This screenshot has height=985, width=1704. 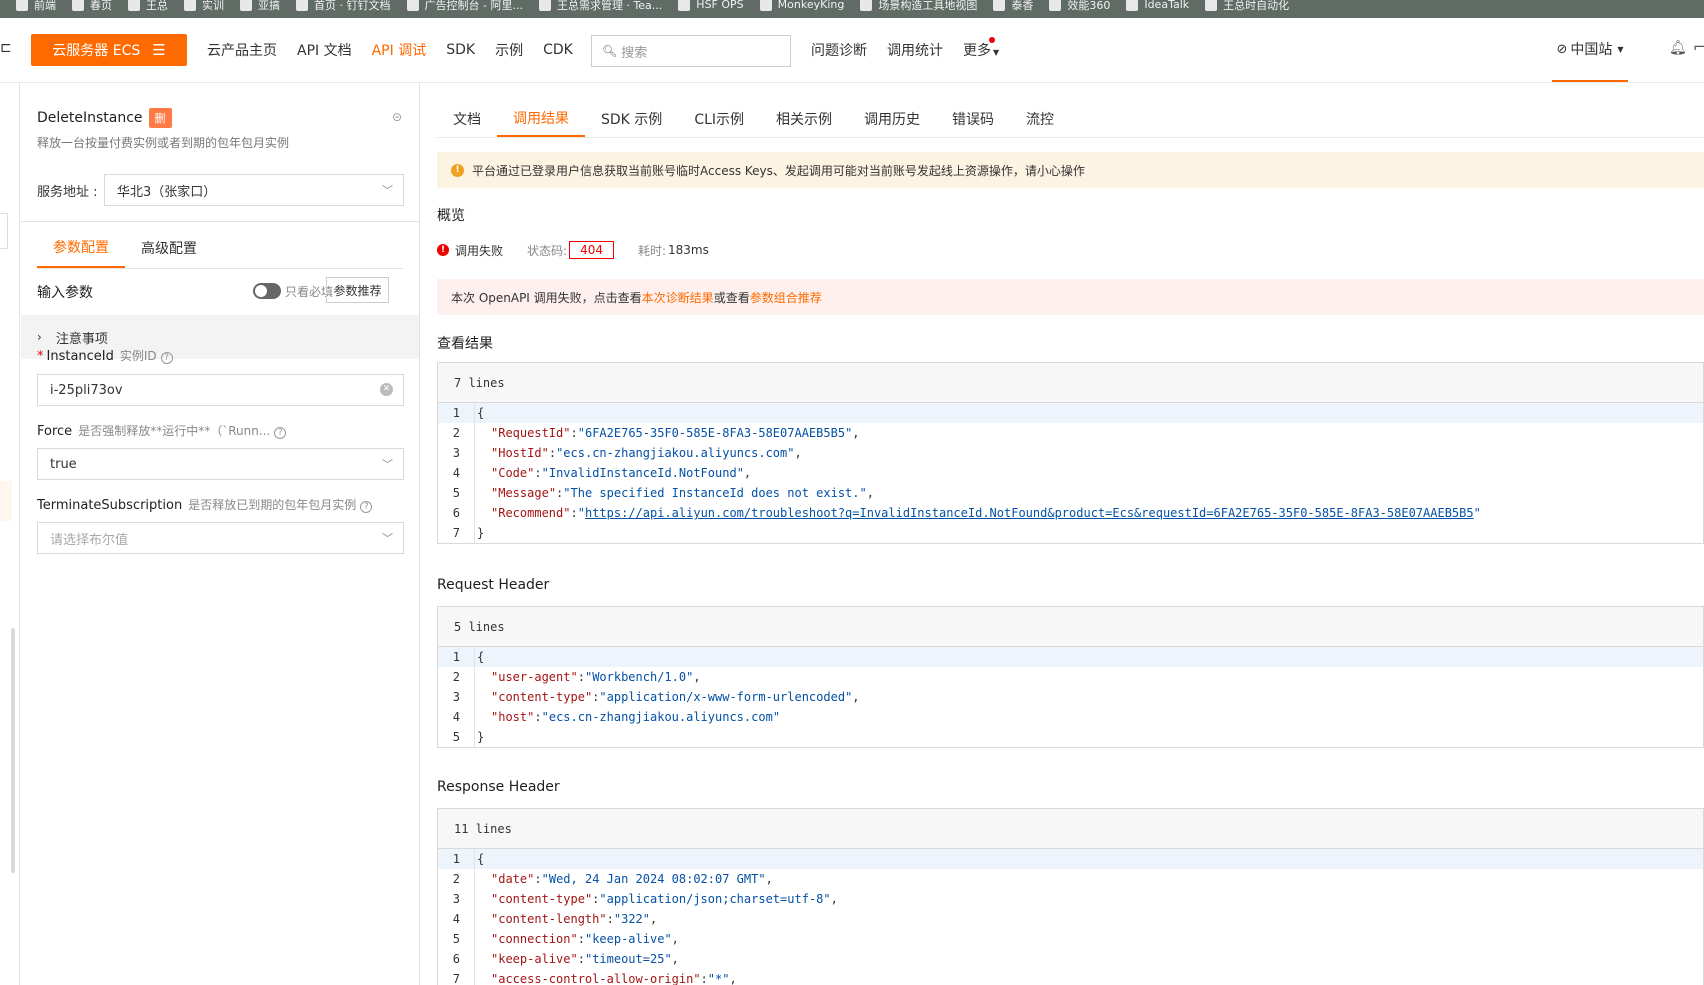 What do you see at coordinates (1070, 829) in the screenshot?
I see `code-line-count: 11 lines` at bounding box center [1070, 829].